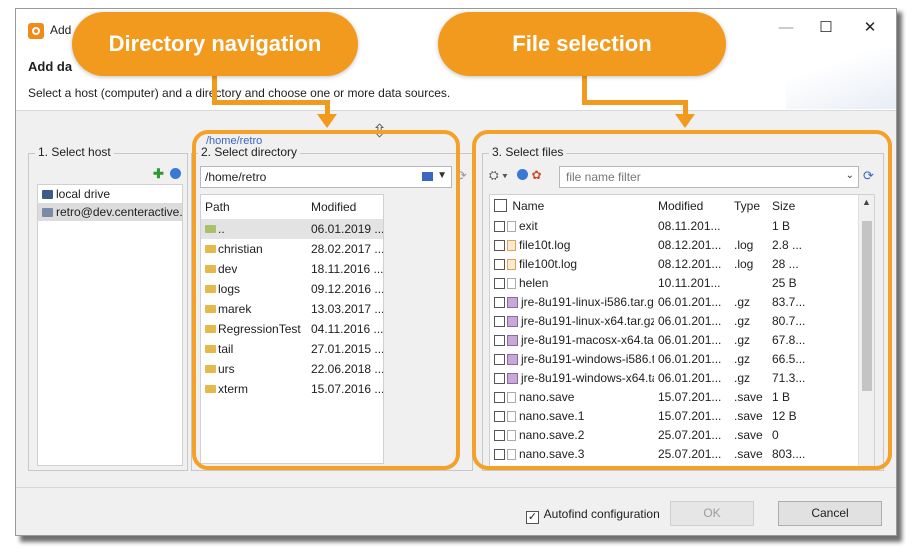 Image resolution: width=912 pixels, height=552 pixels. Describe the element at coordinates (110, 325) in the screenshot. I see `host-list: local drive retro@dev.centeractive.n` at that location.